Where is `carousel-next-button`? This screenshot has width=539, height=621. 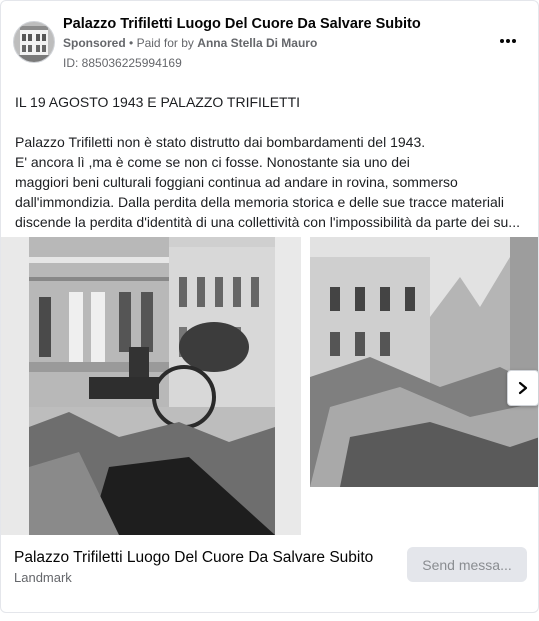
carousel-next-button is located at coordinates (523, 388).